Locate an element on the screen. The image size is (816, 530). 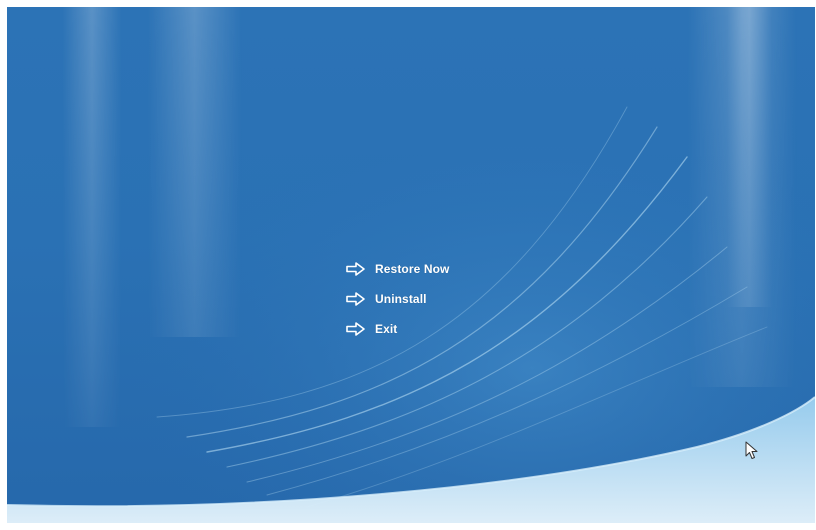
exit-label: Exit is located at coordinates (386, 329).